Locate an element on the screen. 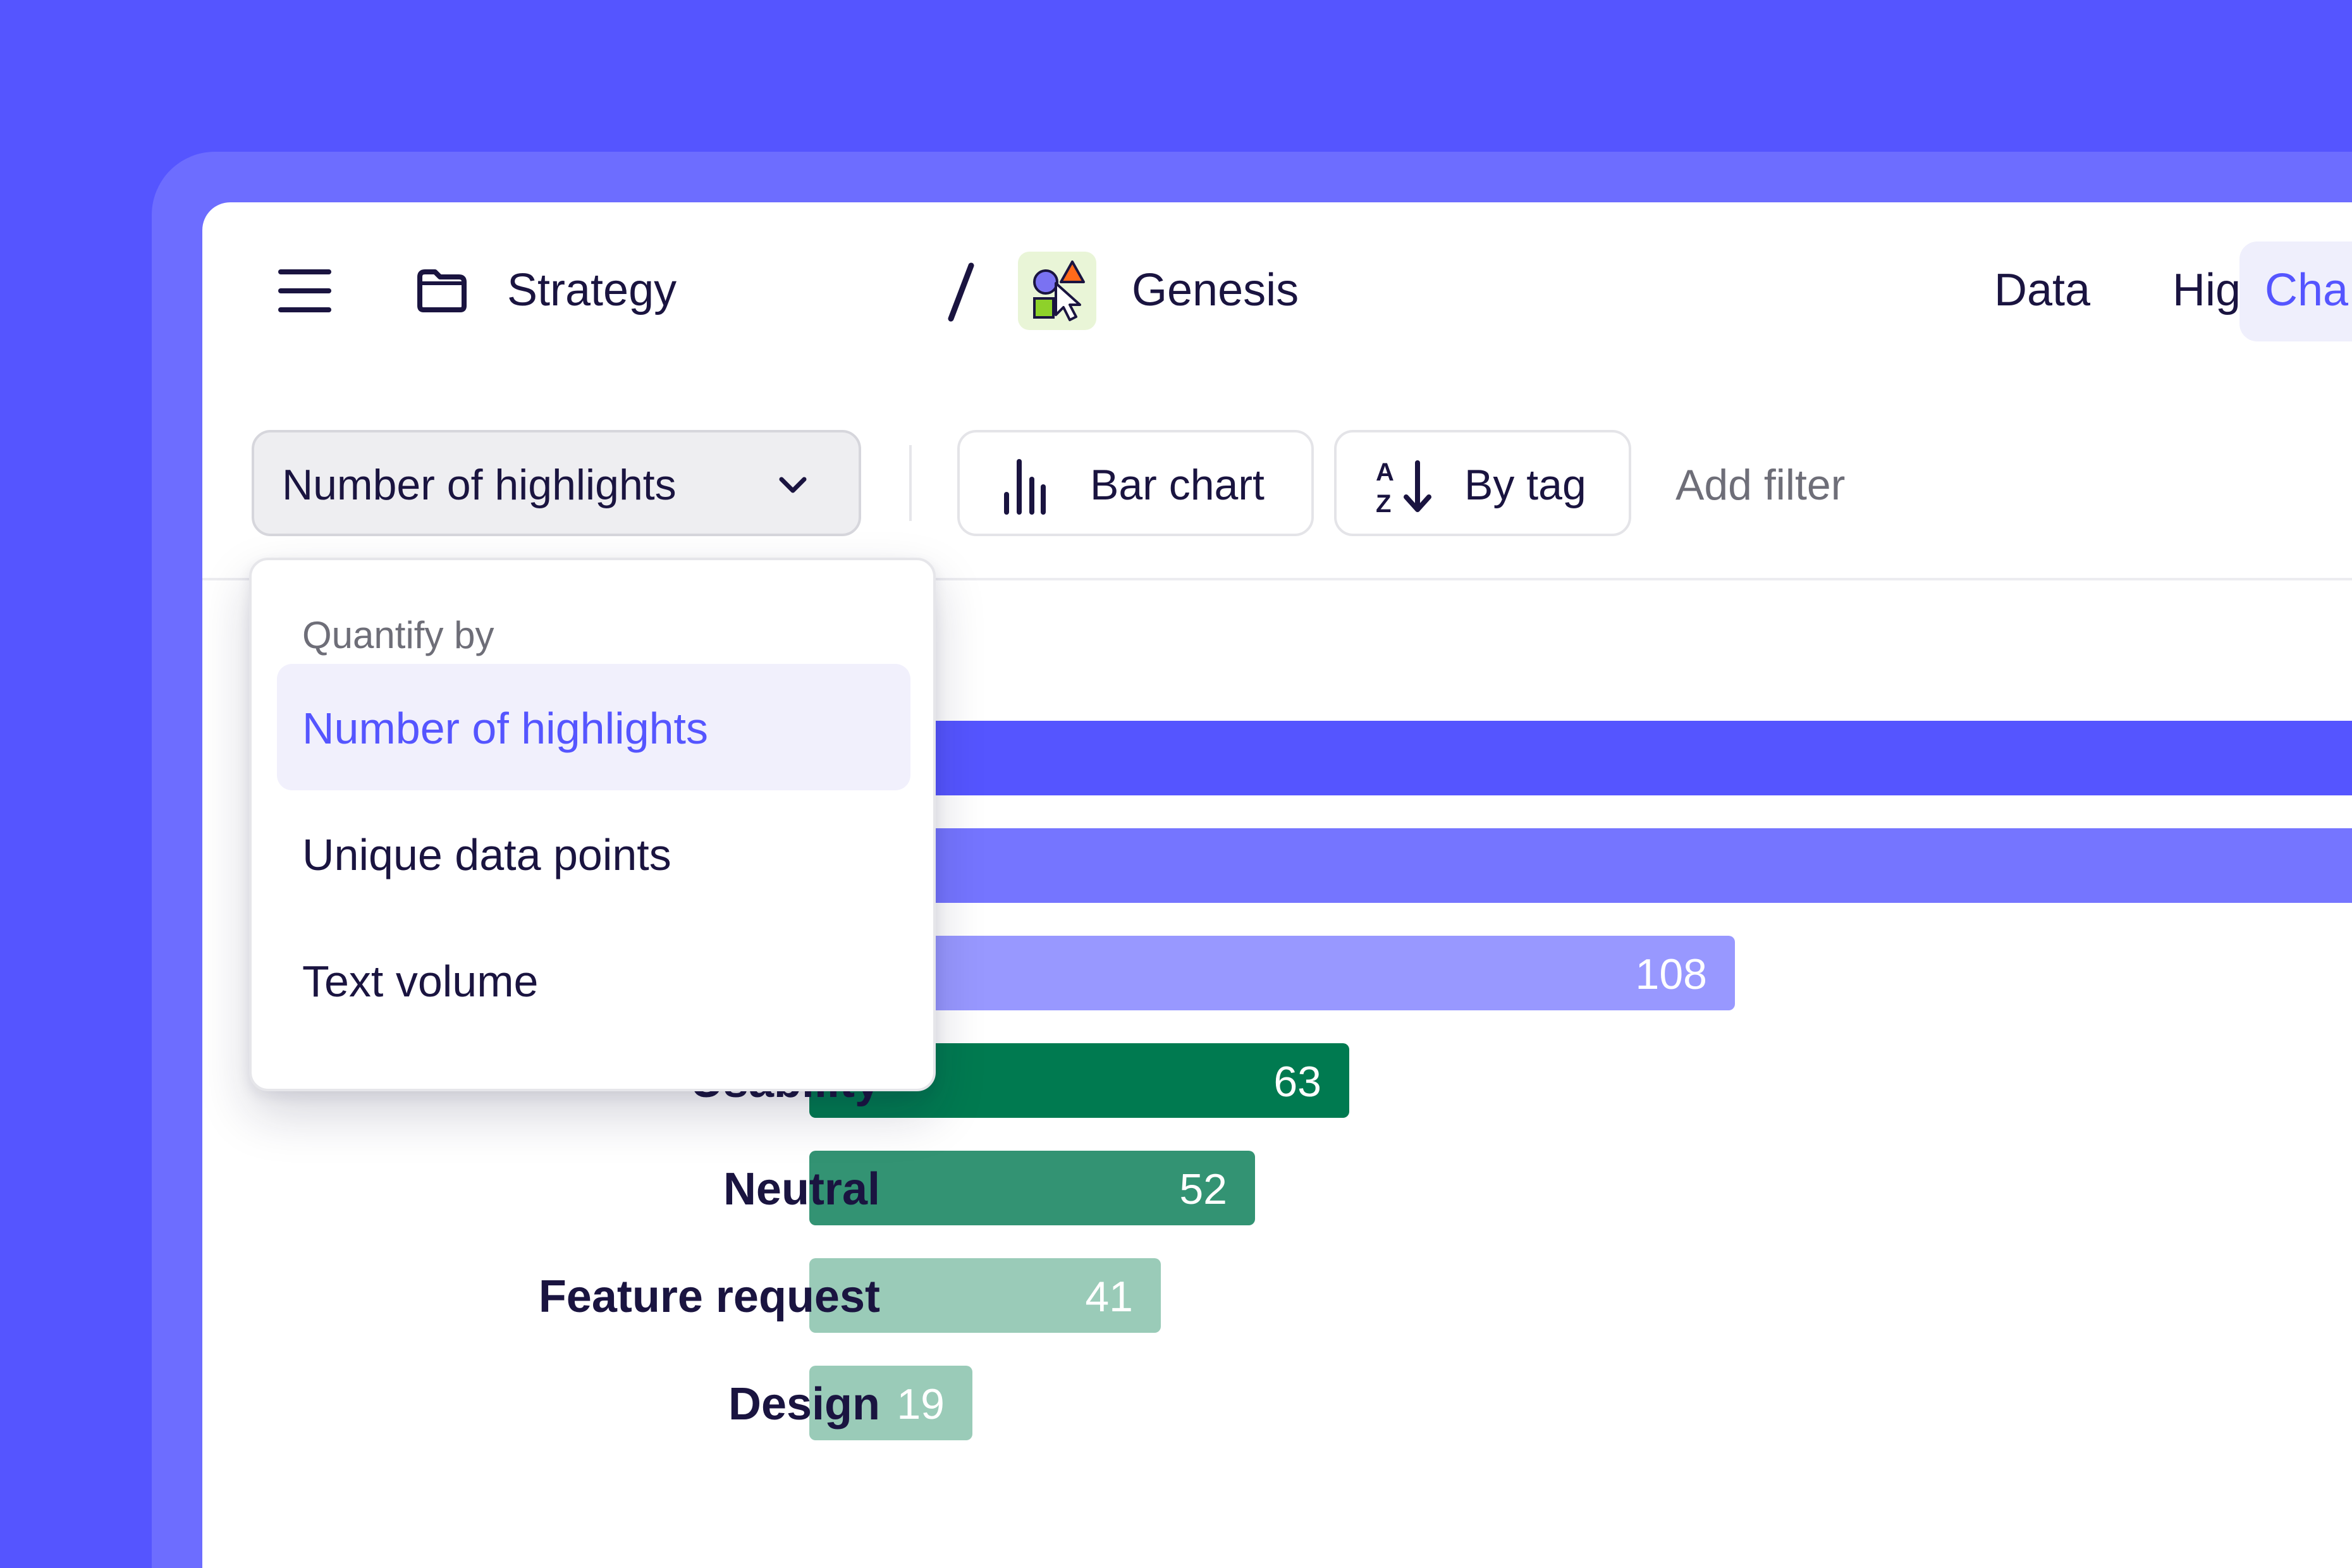 The height and width of the screenshot is (1568, 2352). option-label: Text volume is located at coordinates (420, 981).